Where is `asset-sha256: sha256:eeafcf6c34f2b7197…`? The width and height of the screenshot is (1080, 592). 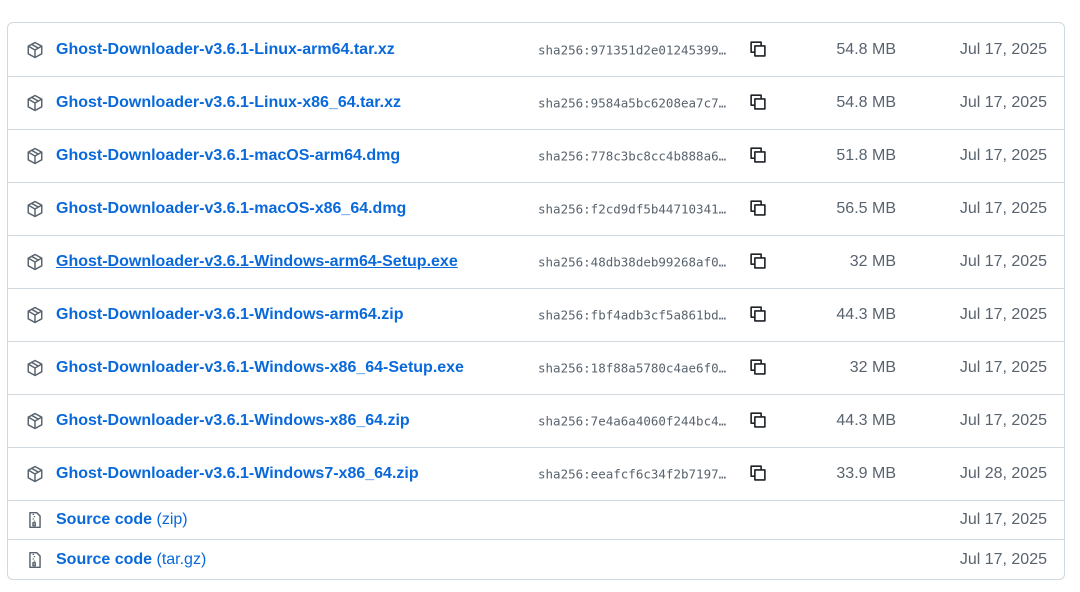 asset-sha256: sha256:eeafcf6c34f2b7197… is located at coordinates (632, 474).